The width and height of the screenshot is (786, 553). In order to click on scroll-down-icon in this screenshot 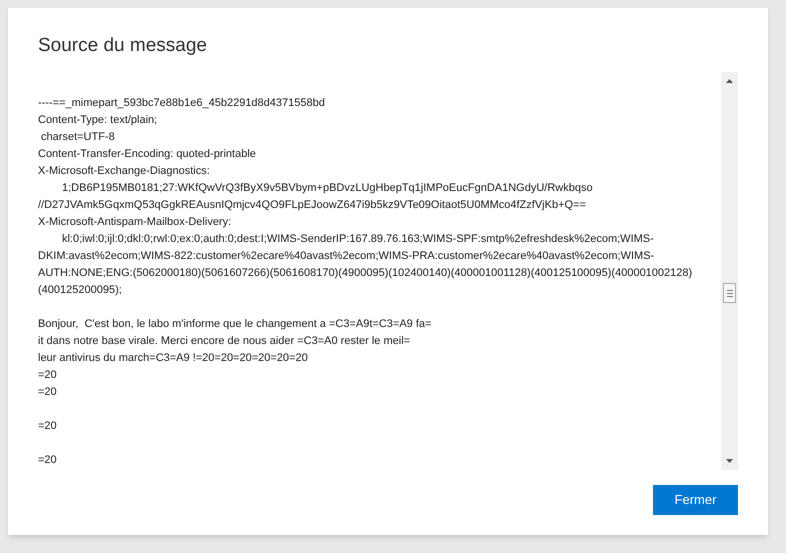, I will do `click(729, 461)`.